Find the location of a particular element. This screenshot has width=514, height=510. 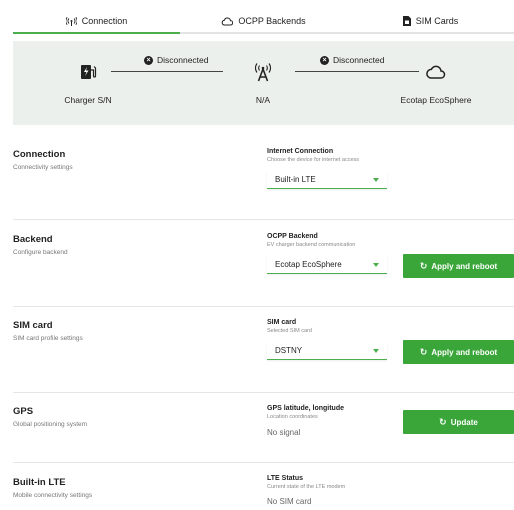

section-title: GPS is located at coordinates (23, 411).